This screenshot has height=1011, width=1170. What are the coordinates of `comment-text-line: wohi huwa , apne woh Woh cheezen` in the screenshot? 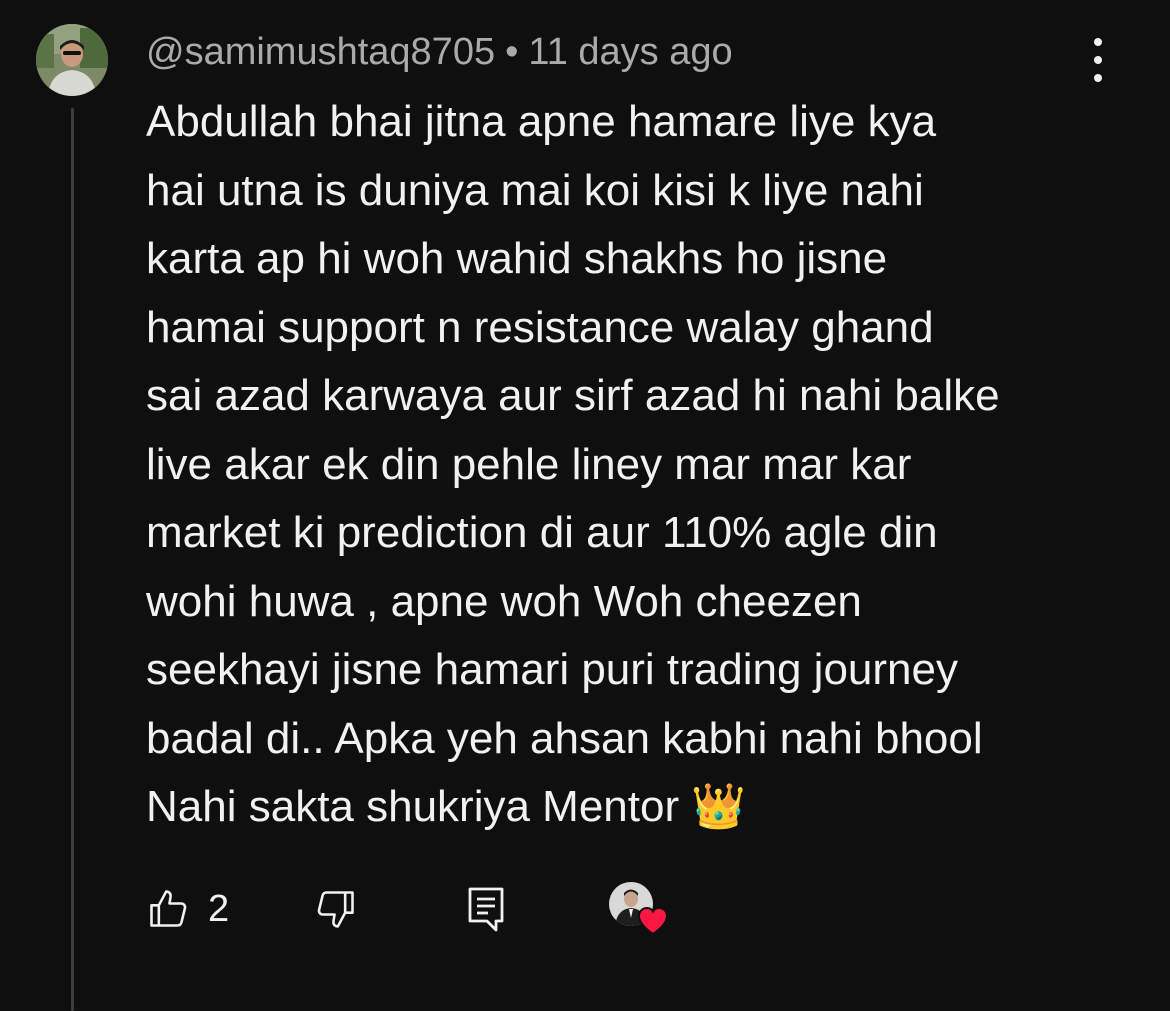 It's located at (504, 601).